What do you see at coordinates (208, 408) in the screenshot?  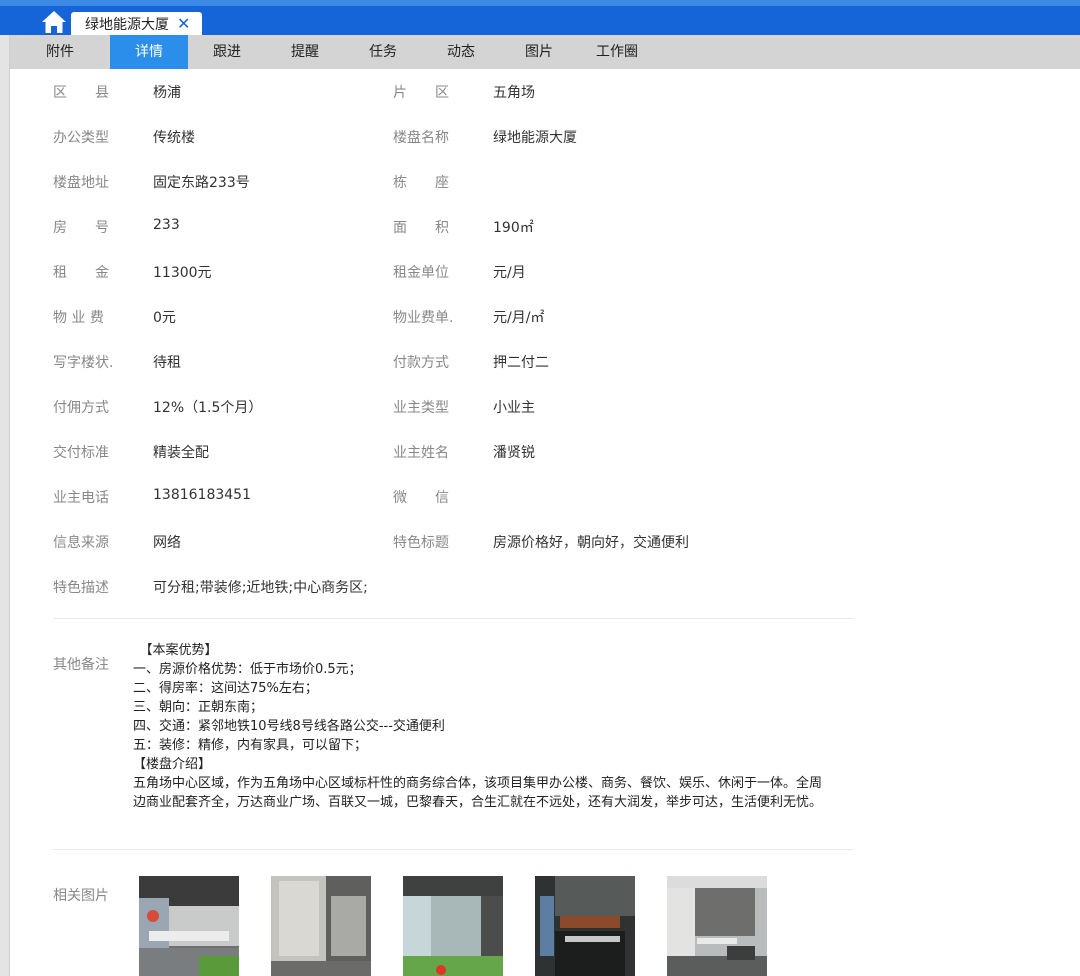 I see `field-value: 12%（1.5个月）` at bounding box center [208, 408].